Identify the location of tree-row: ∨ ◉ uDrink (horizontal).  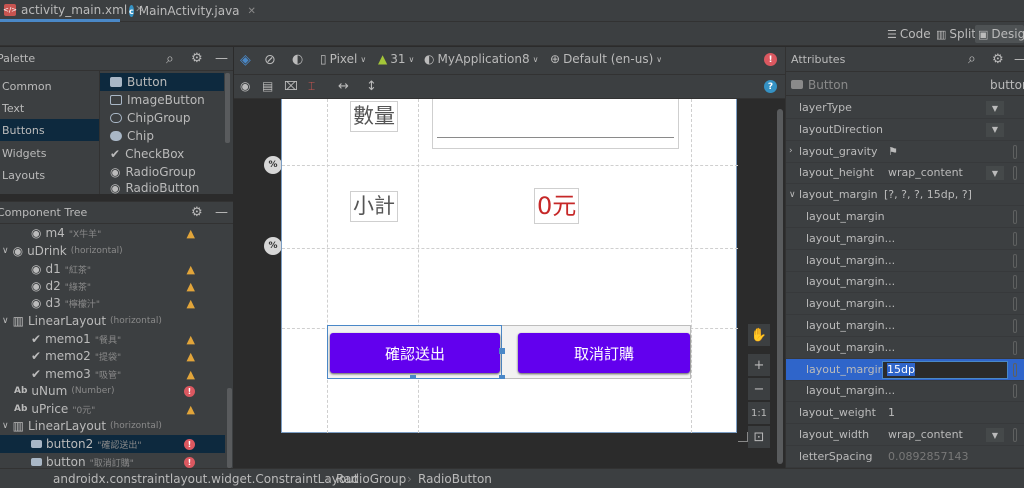
(112, 251).